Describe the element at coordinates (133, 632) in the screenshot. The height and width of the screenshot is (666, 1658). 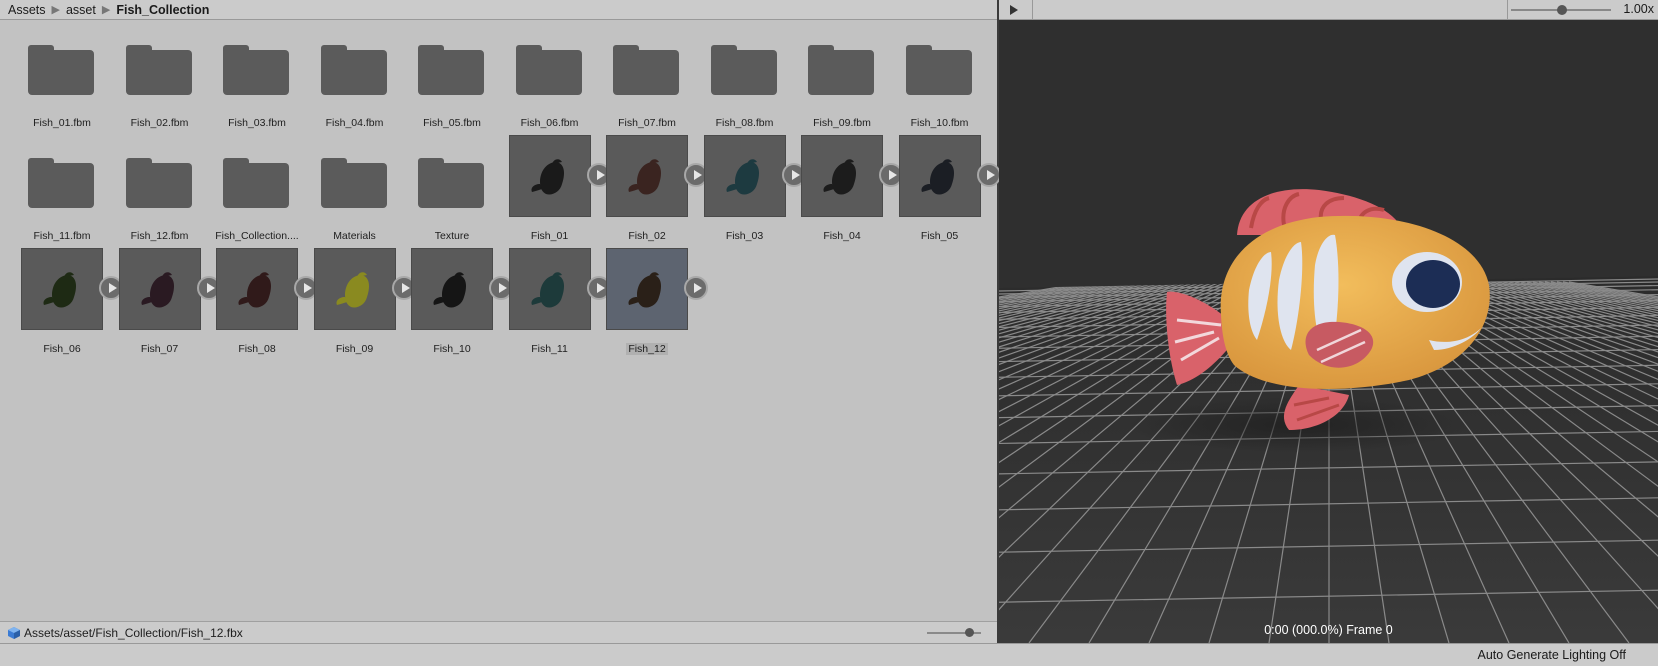
I see `selected-asset-path: Assets/asset/Fish_Collection/Fish_12.fbx` at that location.